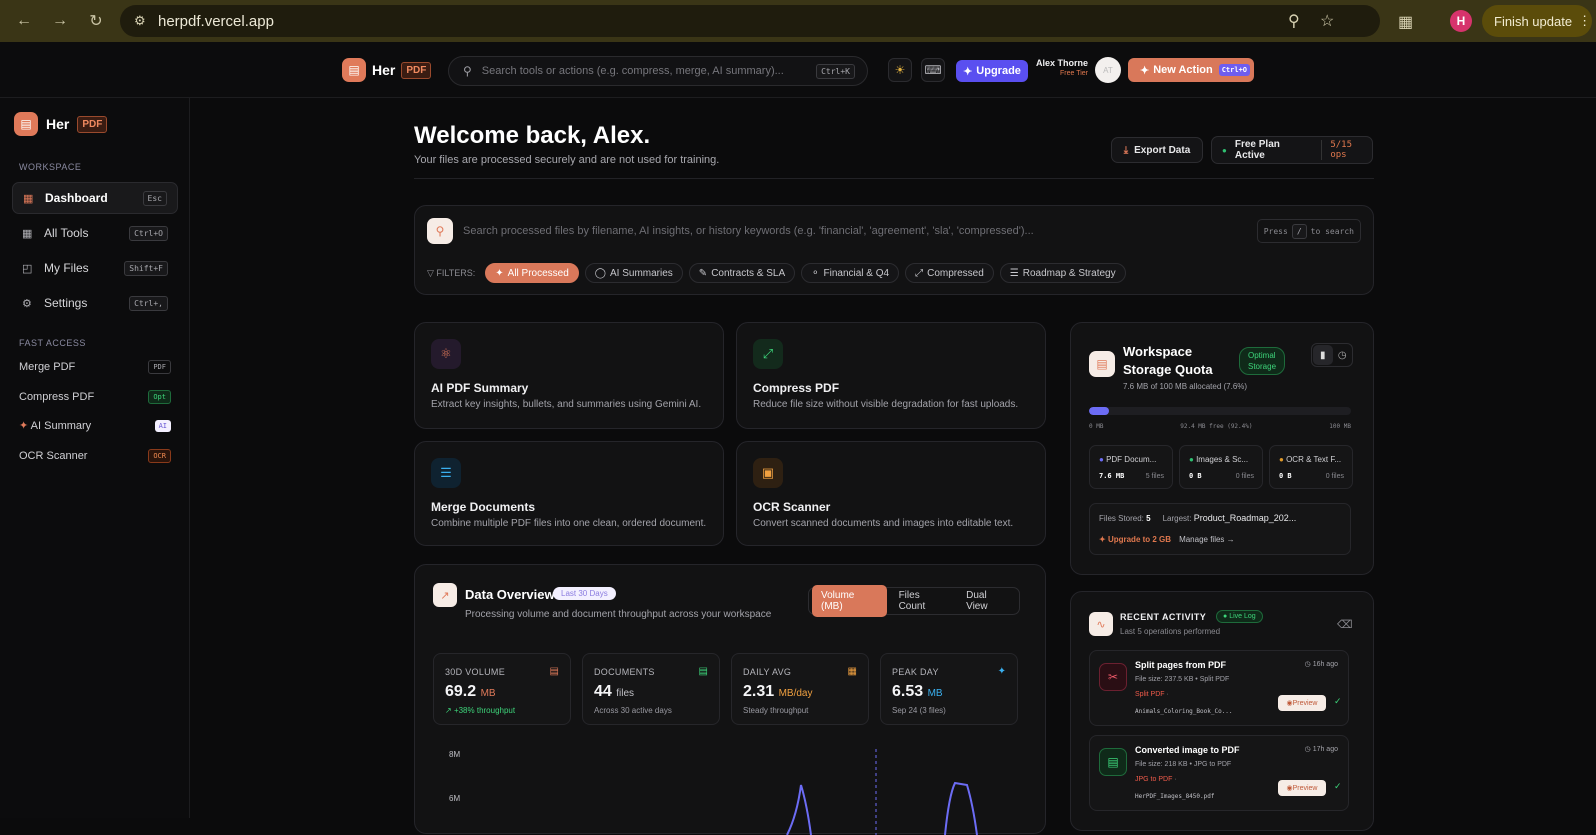 The image size is (1596, 835). Describe the element at coordinates (1405, 22) in the screenshot. I see `extensions-icon: ▦` at that location.